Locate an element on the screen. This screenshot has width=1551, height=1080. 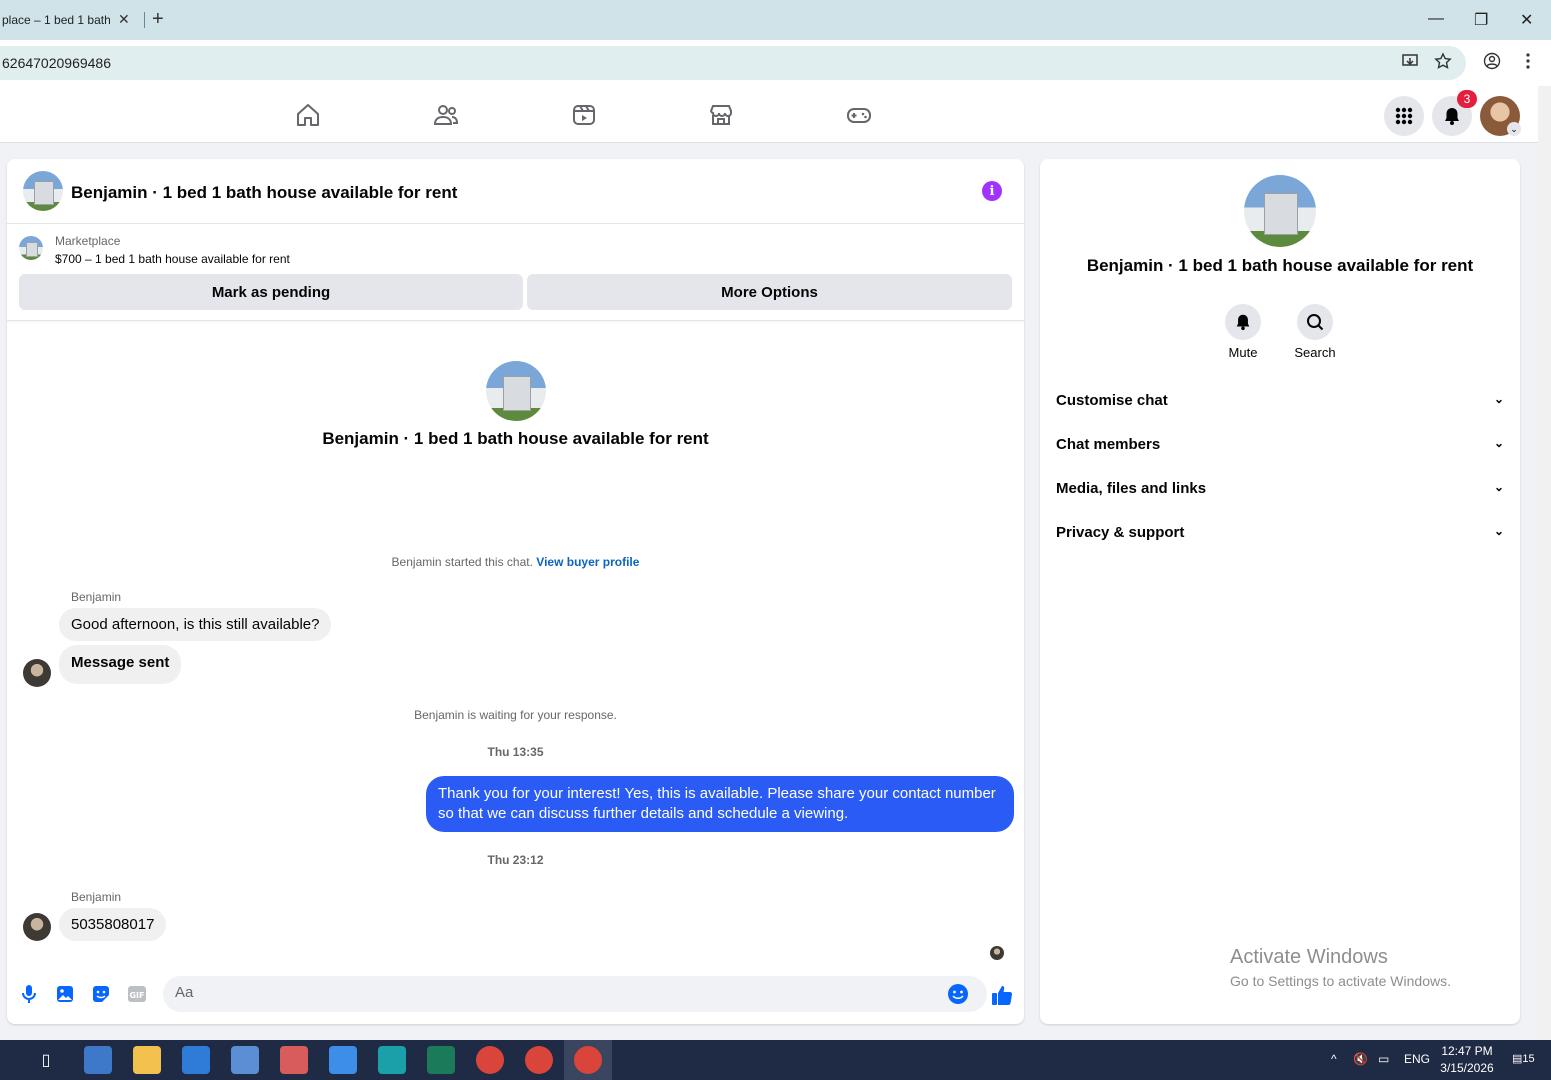
url-input: 62647020969486 is located at coordinates (733, 63).